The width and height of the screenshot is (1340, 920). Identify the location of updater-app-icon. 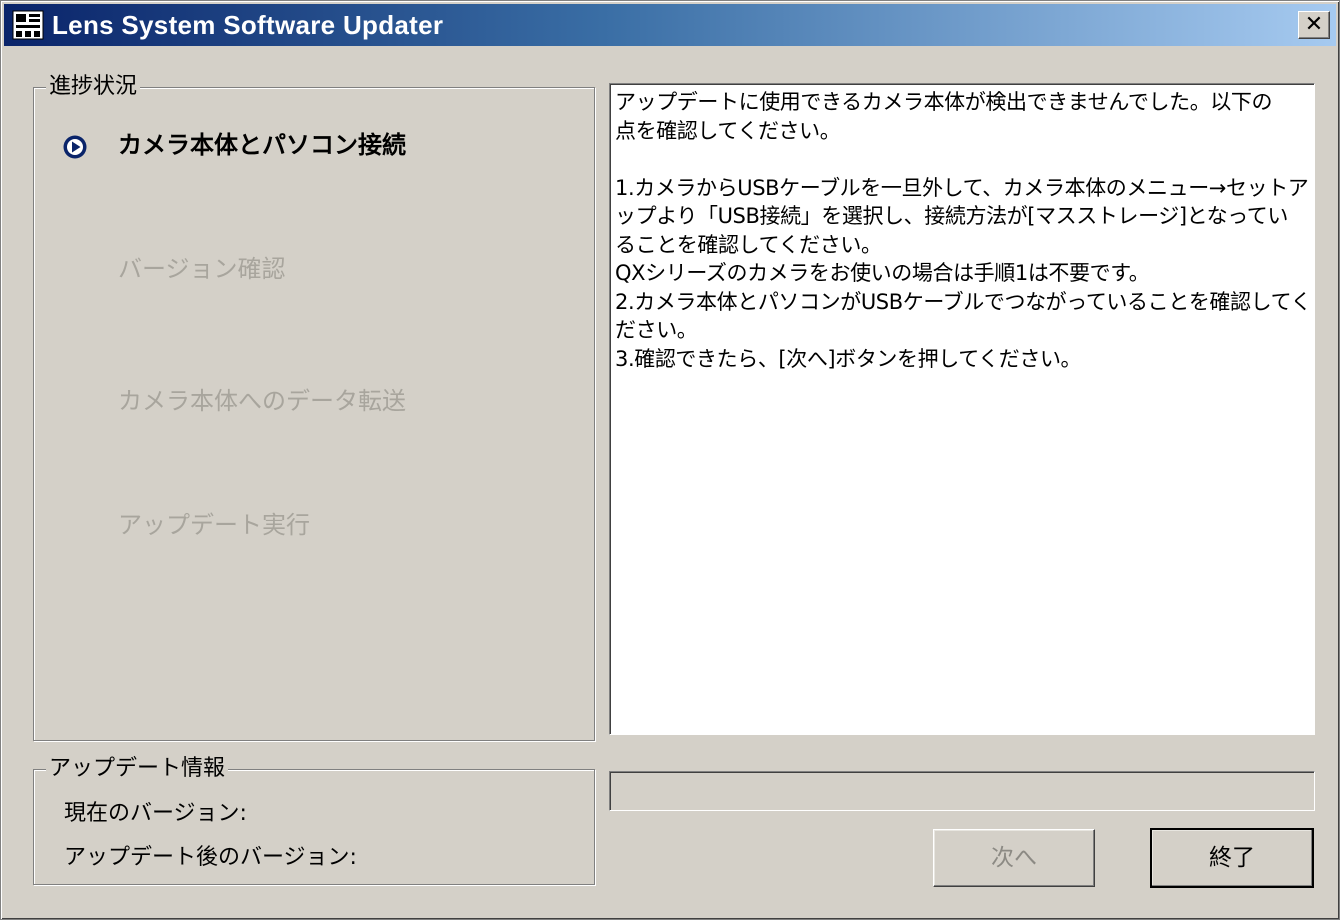
(28, 25).